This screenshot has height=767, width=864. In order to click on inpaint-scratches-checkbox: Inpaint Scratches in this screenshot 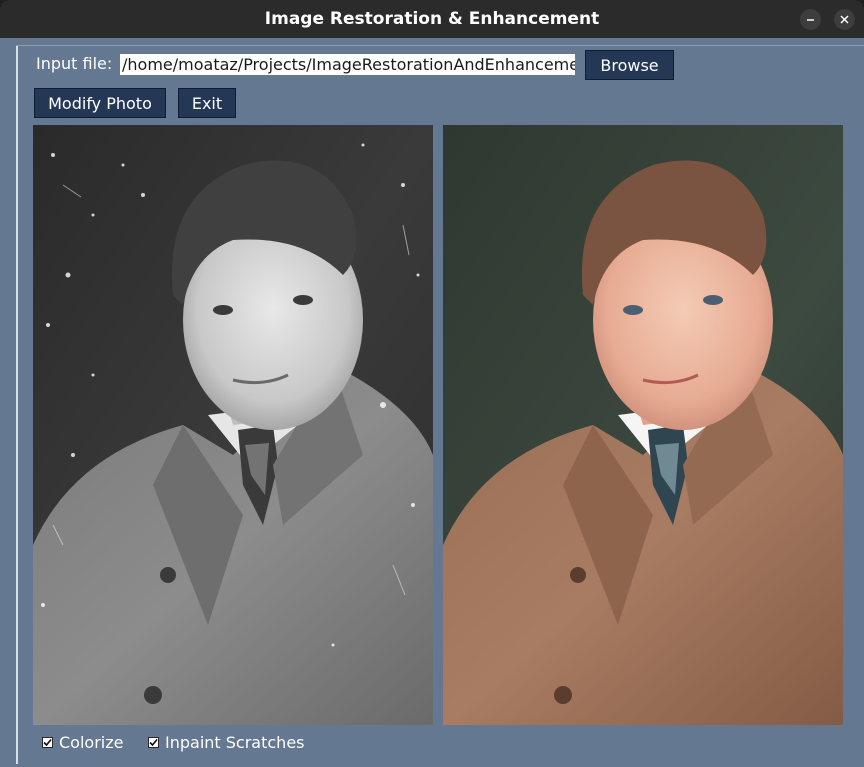, I will do `click(226, 742)`.